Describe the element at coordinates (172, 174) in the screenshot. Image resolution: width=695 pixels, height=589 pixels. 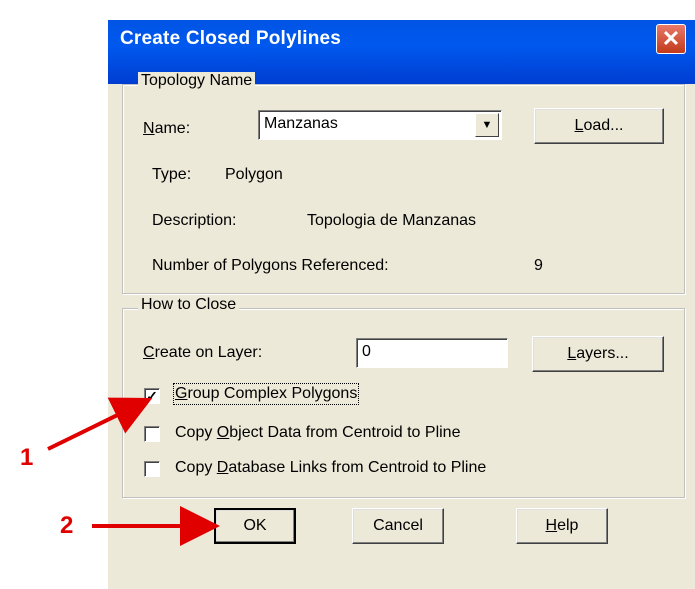
I see `type-label: Type:` at that location.